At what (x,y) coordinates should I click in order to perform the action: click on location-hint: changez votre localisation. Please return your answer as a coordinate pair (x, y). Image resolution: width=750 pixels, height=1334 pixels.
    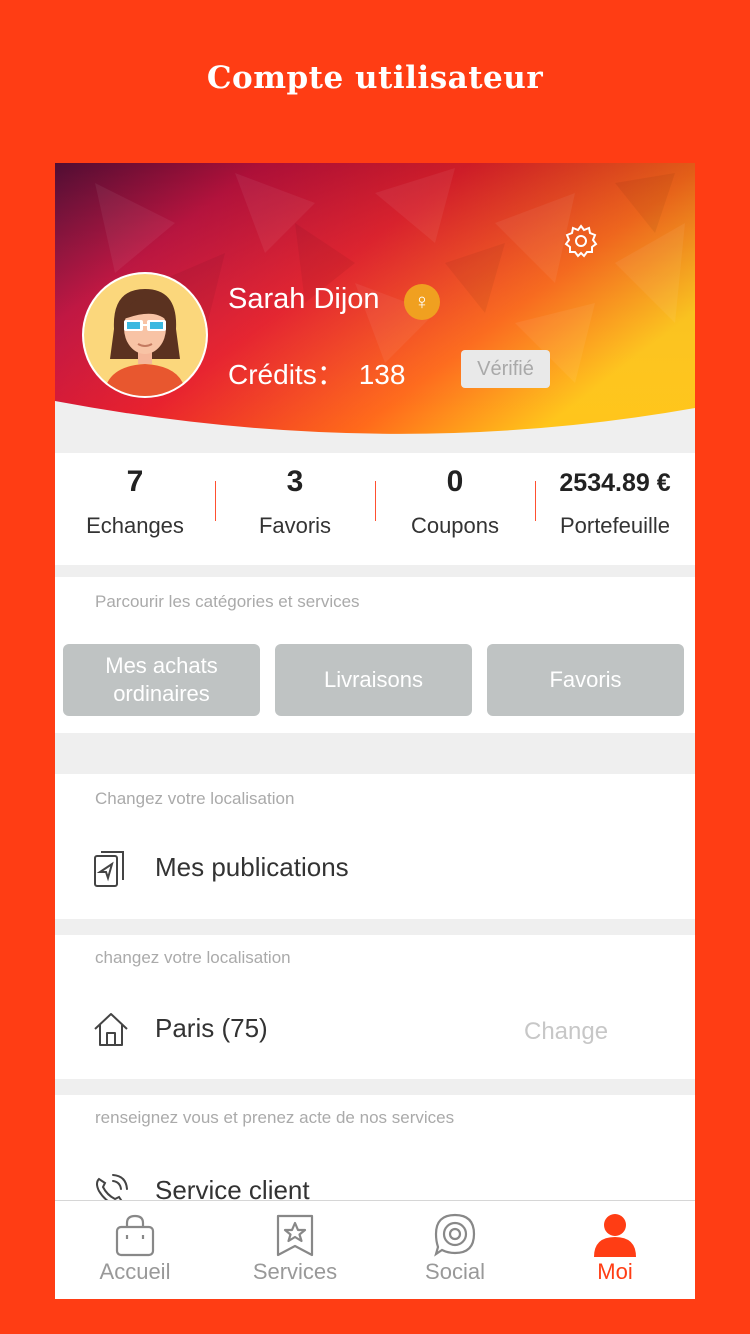
    Looking at the image, I should click on (193, 957).